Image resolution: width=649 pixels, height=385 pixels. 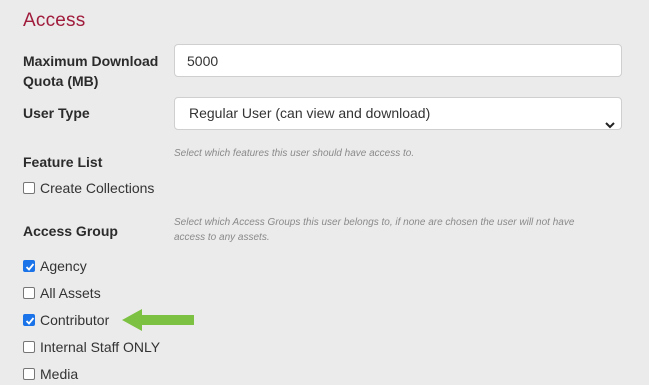 What do you see at coordinates (63, 266) in the screenshot?
I see `checkbox-label: Agency` at bounding box center [63, 266].